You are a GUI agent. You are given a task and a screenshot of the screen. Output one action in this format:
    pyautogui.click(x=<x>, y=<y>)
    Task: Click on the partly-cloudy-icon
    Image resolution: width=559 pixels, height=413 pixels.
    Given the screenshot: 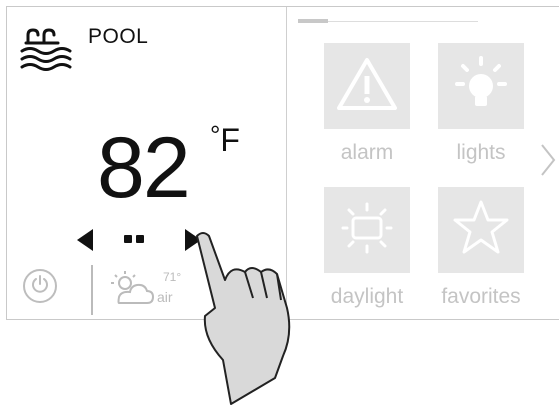 What is the action you would take?
    pyautogui.click(x=132, y=291)
    